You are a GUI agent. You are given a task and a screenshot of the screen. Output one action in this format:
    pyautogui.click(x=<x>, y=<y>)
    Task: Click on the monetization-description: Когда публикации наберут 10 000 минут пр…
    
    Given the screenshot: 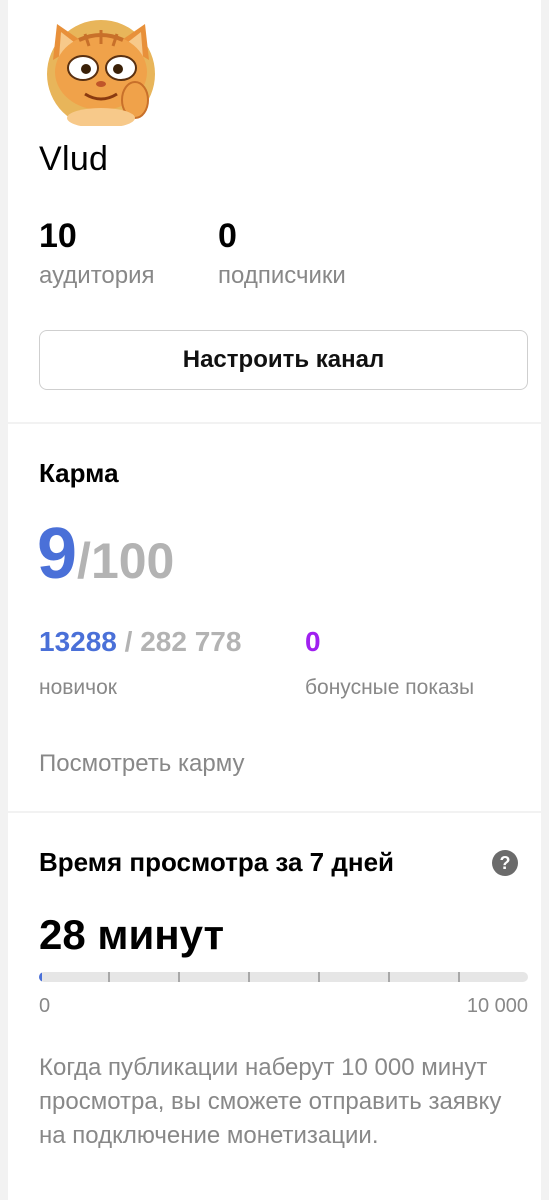 What is the action you would take?
    pyautogui.click(x=270, y=1101)
    